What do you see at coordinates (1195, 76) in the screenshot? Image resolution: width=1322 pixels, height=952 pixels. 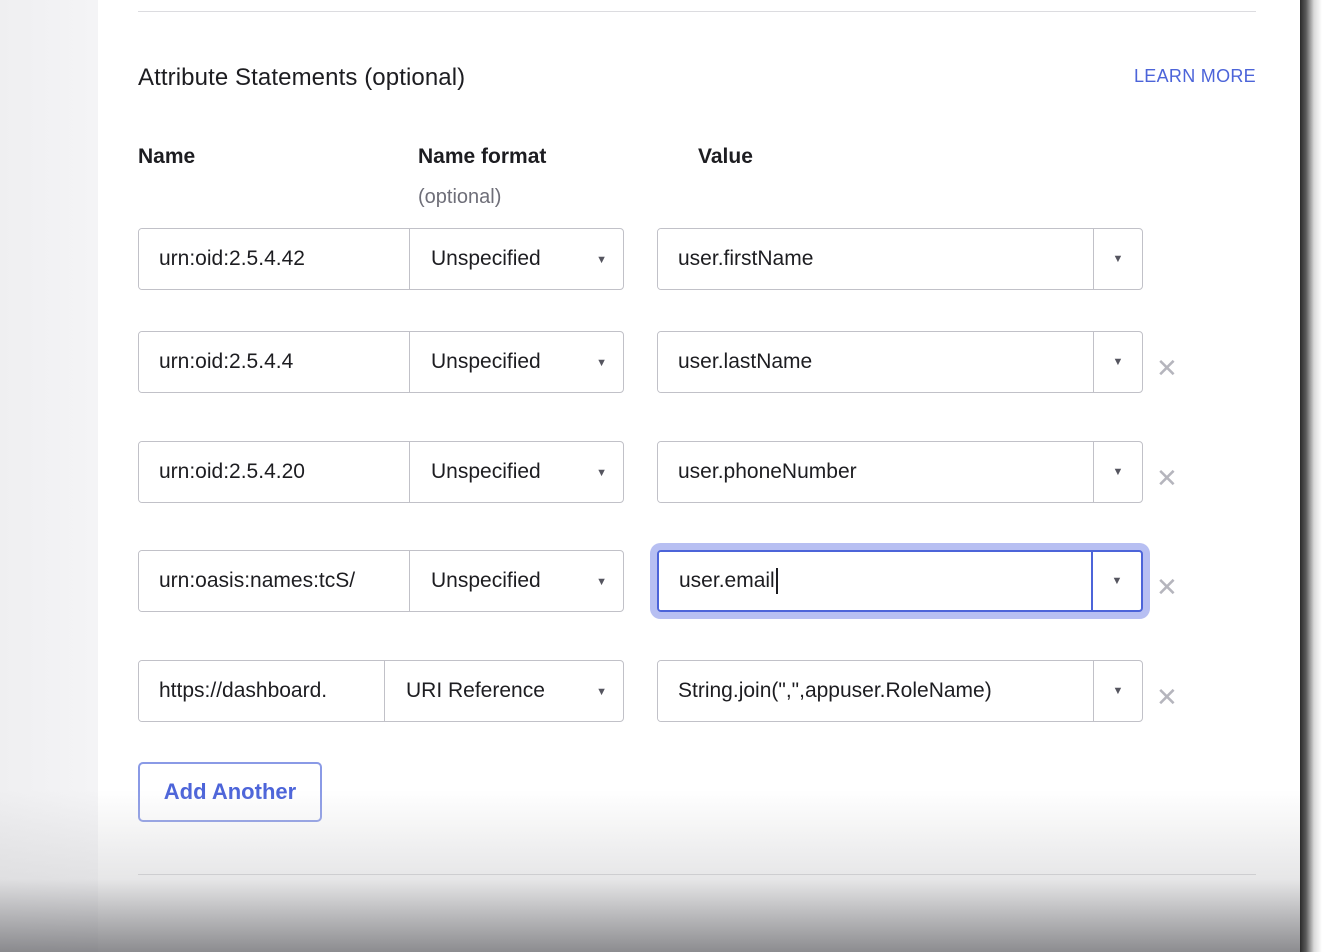 I see `learn-more-link: LEARN MORE` at bounding box center [1195, 76].